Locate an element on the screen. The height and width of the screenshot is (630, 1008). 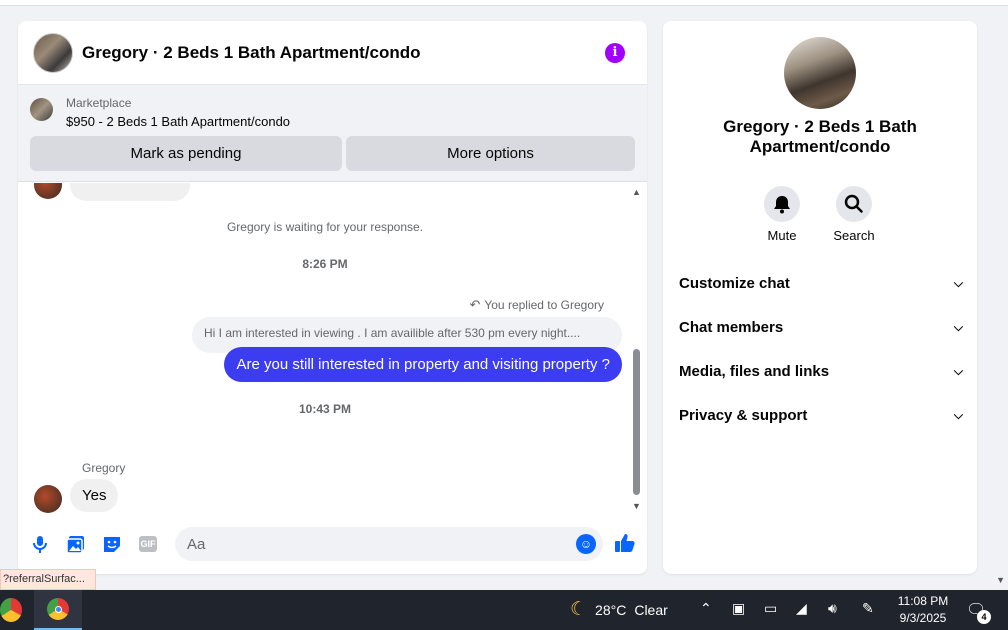
sender-name: Gregory is located at coordinates (104, 468).